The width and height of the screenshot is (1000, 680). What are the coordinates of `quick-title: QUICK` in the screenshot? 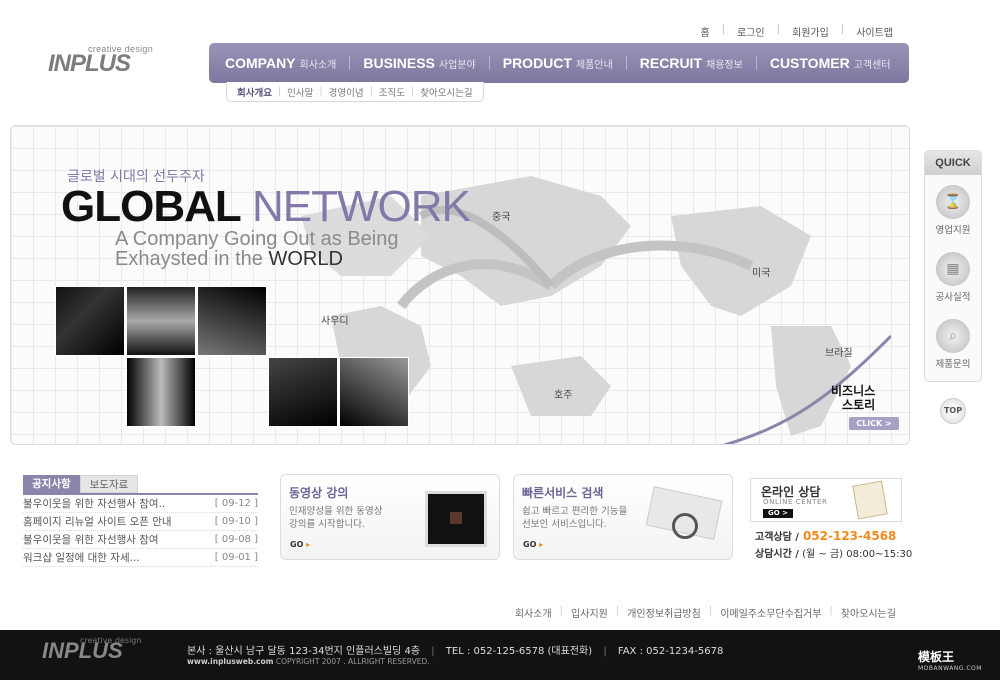 It's located at (953, 163).